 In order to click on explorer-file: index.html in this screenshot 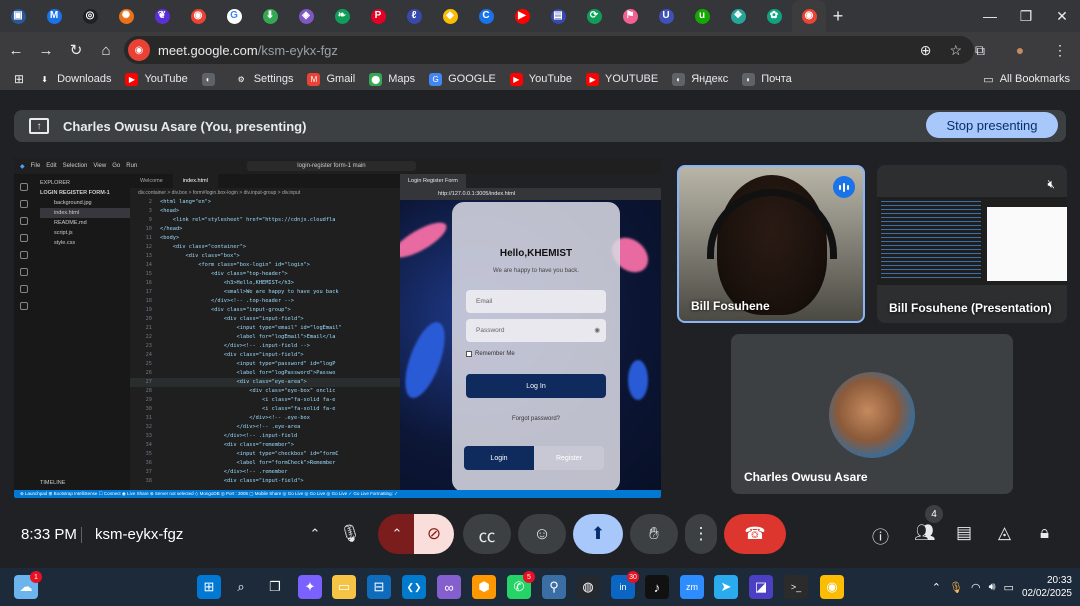, I will do `click(85, 213)`.